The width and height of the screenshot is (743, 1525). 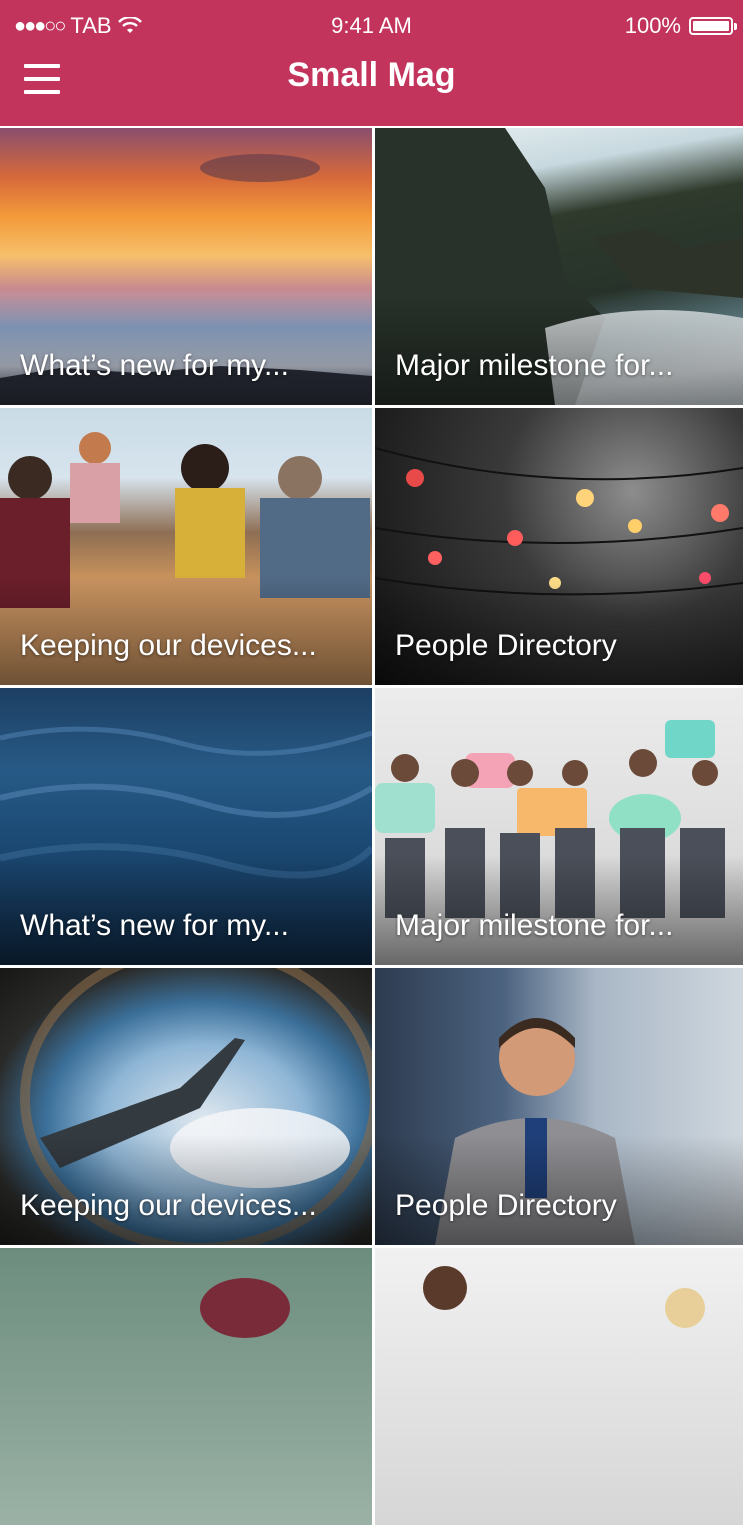 What do you see at coordinates (371, 75) in the screenshot?
I see `page-title: Small Mag` at bounding box center [371, 75].